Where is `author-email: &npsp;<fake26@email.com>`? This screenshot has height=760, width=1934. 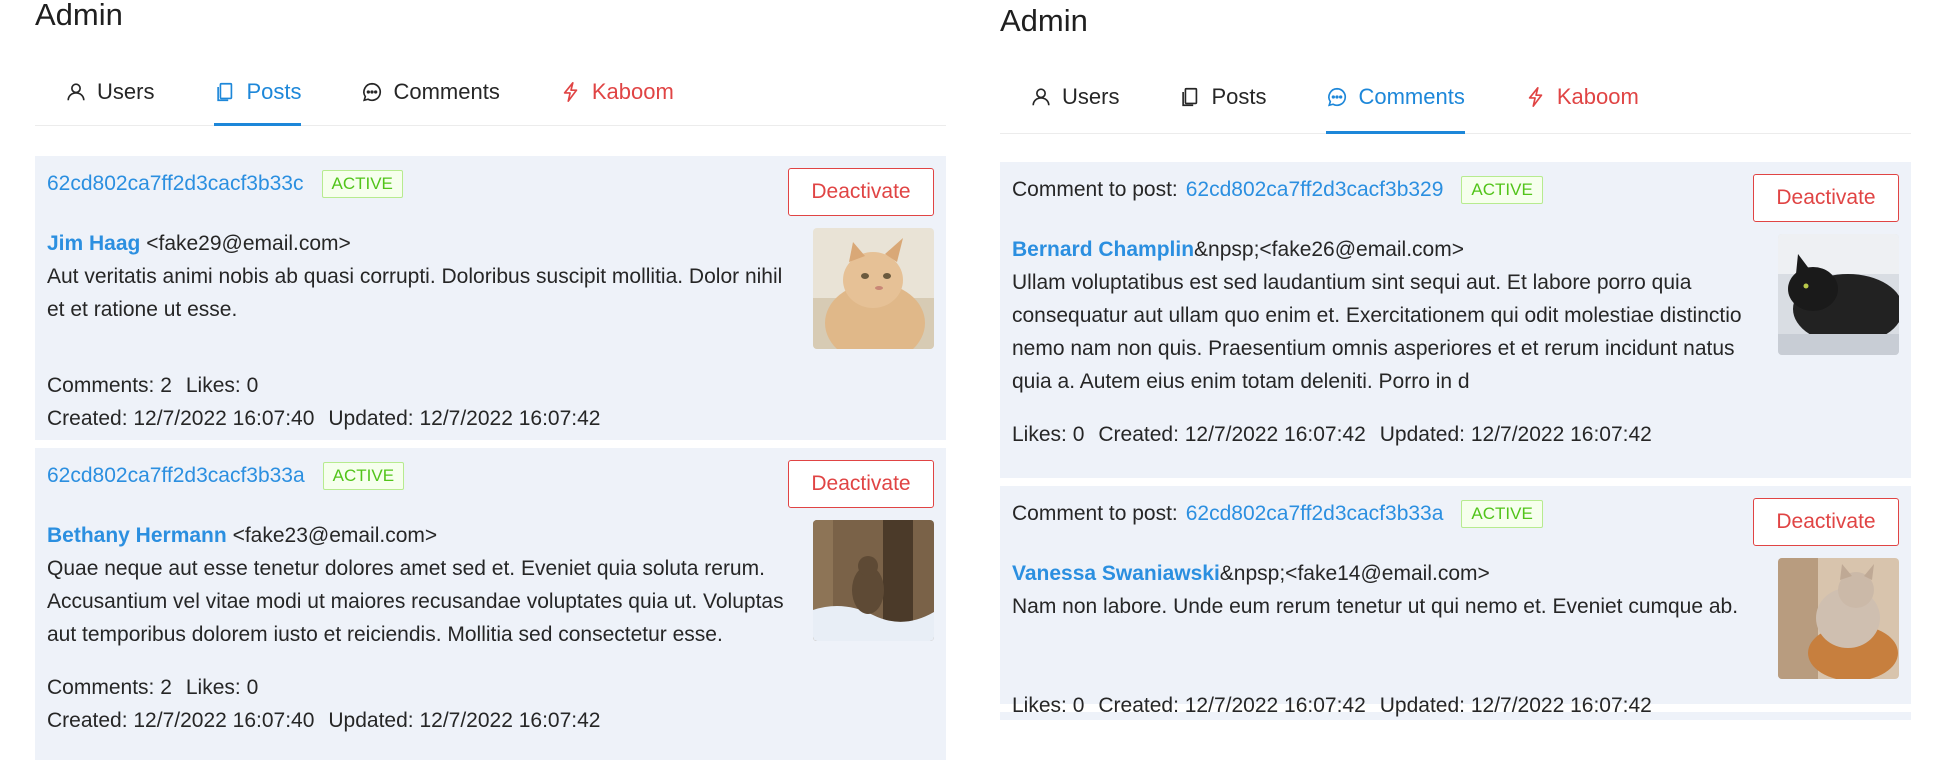
author-email: &npsp;<fake26@email.com> is located at coordinates (1329, 249).